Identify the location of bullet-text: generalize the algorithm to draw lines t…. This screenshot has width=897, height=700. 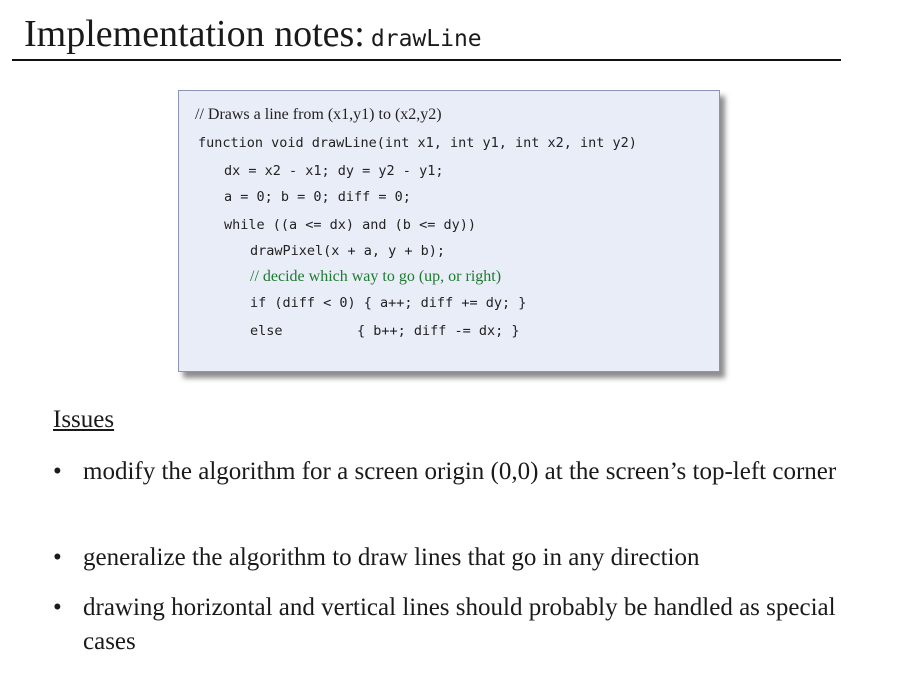
(391, 557).